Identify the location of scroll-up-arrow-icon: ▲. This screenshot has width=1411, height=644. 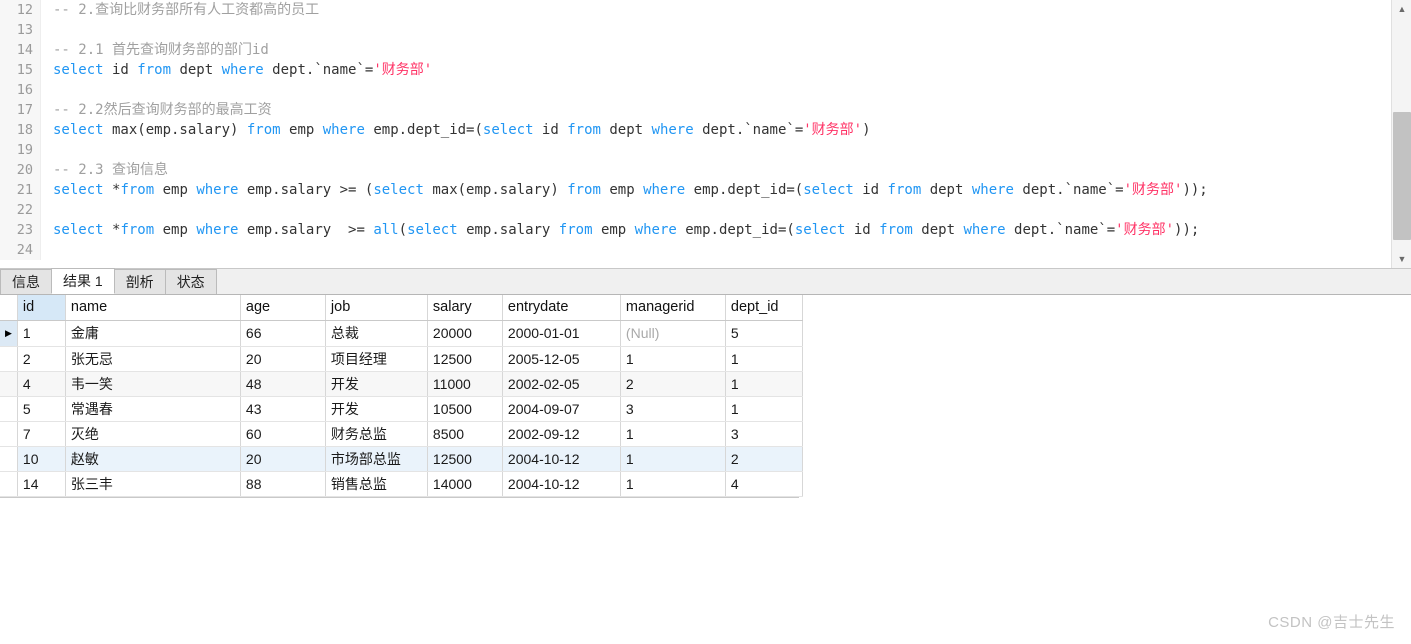
(1401, 9).